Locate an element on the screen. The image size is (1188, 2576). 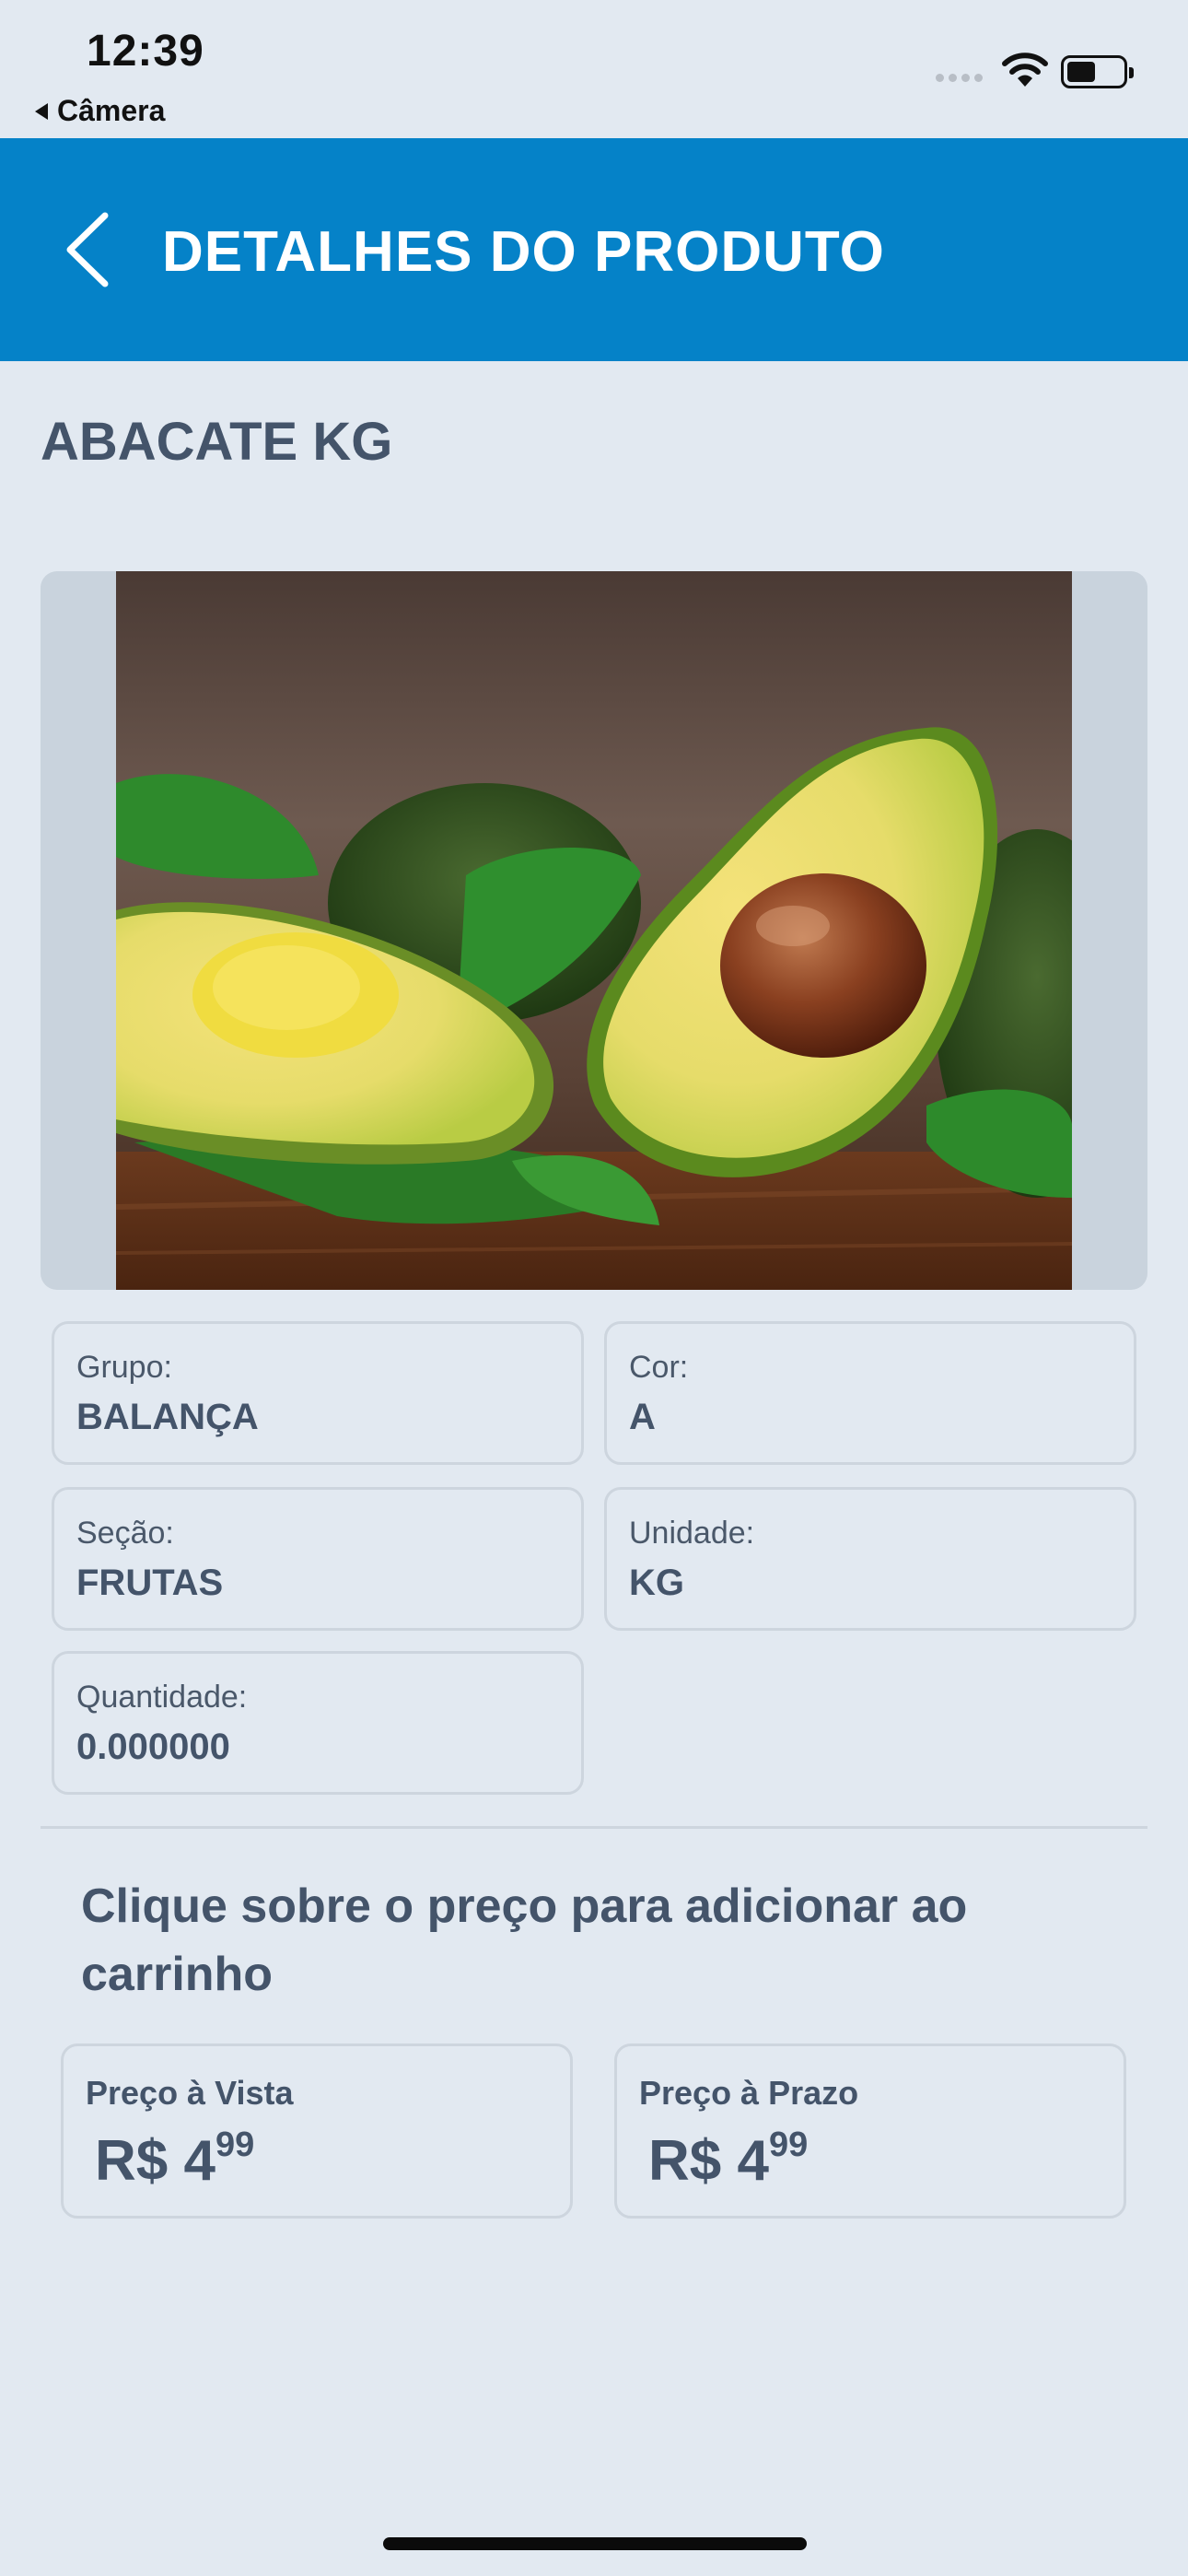
status-bar: 12:39 Câmera is located at coordinates (594, 69).